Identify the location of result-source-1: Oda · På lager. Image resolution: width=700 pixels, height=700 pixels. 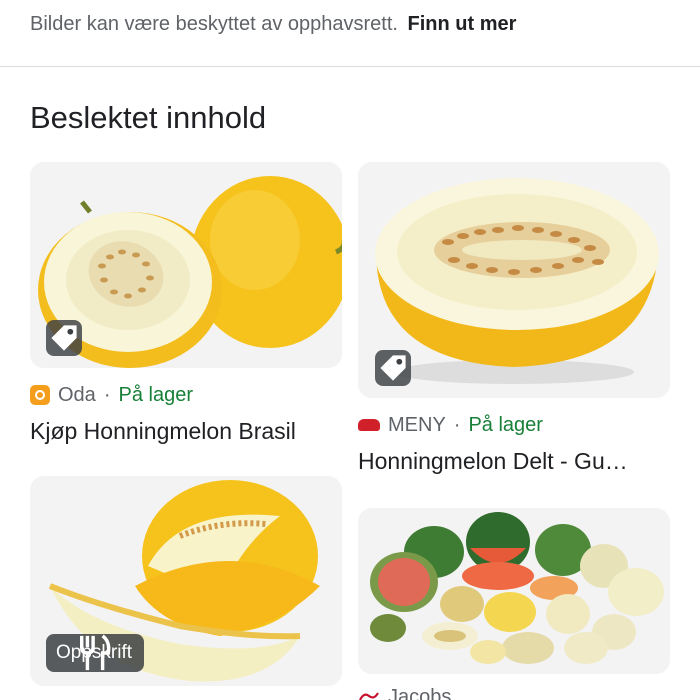
(111, 395).